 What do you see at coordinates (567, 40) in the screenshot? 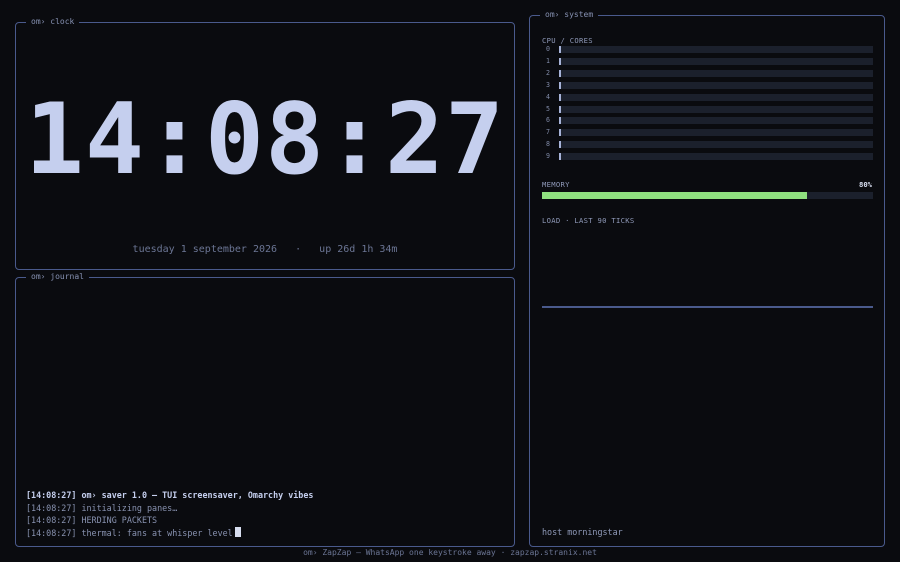
I see `cpu-cores-label: CPU / CORES` at bounding box center [567, 40].